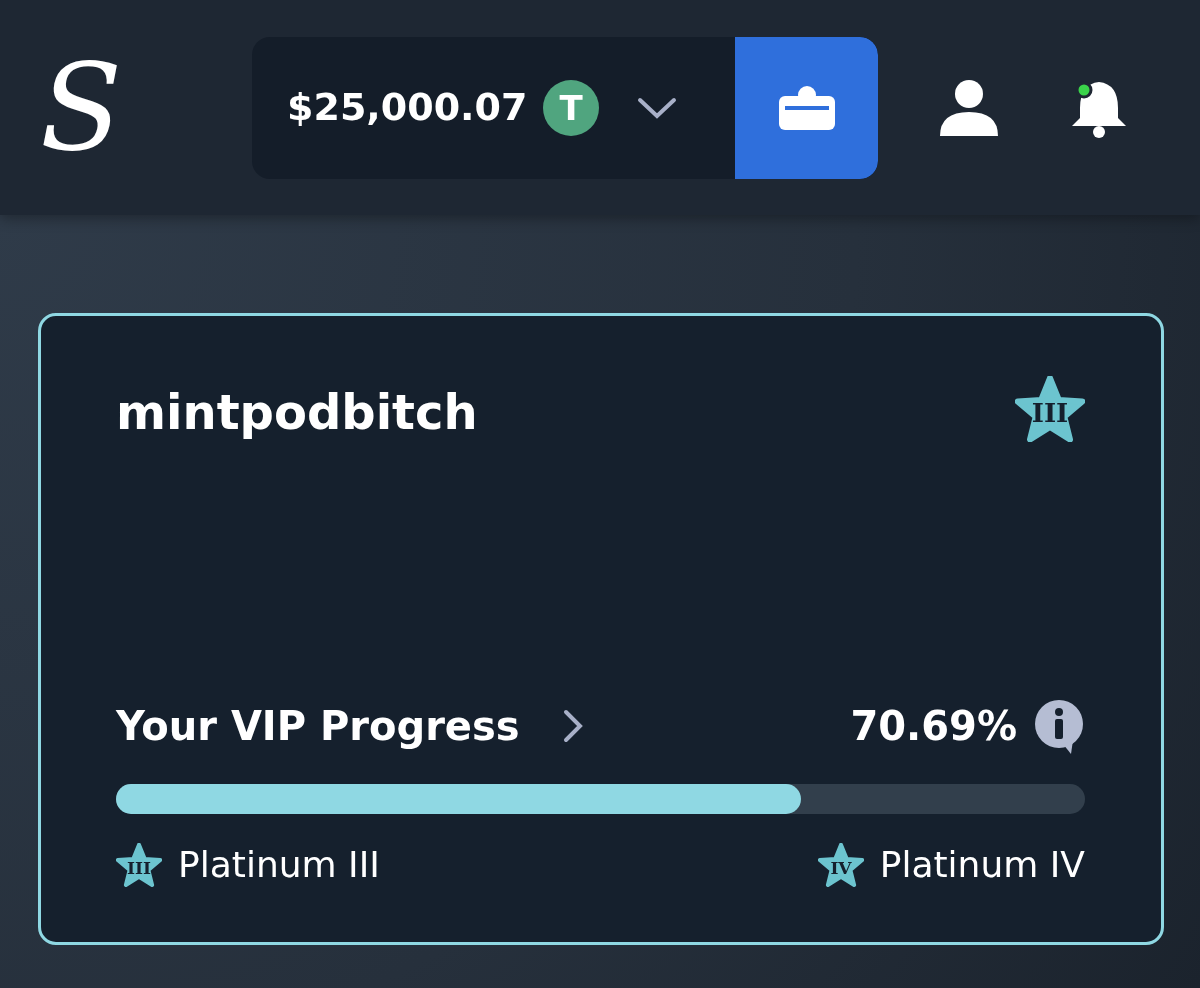  I want to click on next-tier-label: Platinum IV, so click(982, 865).